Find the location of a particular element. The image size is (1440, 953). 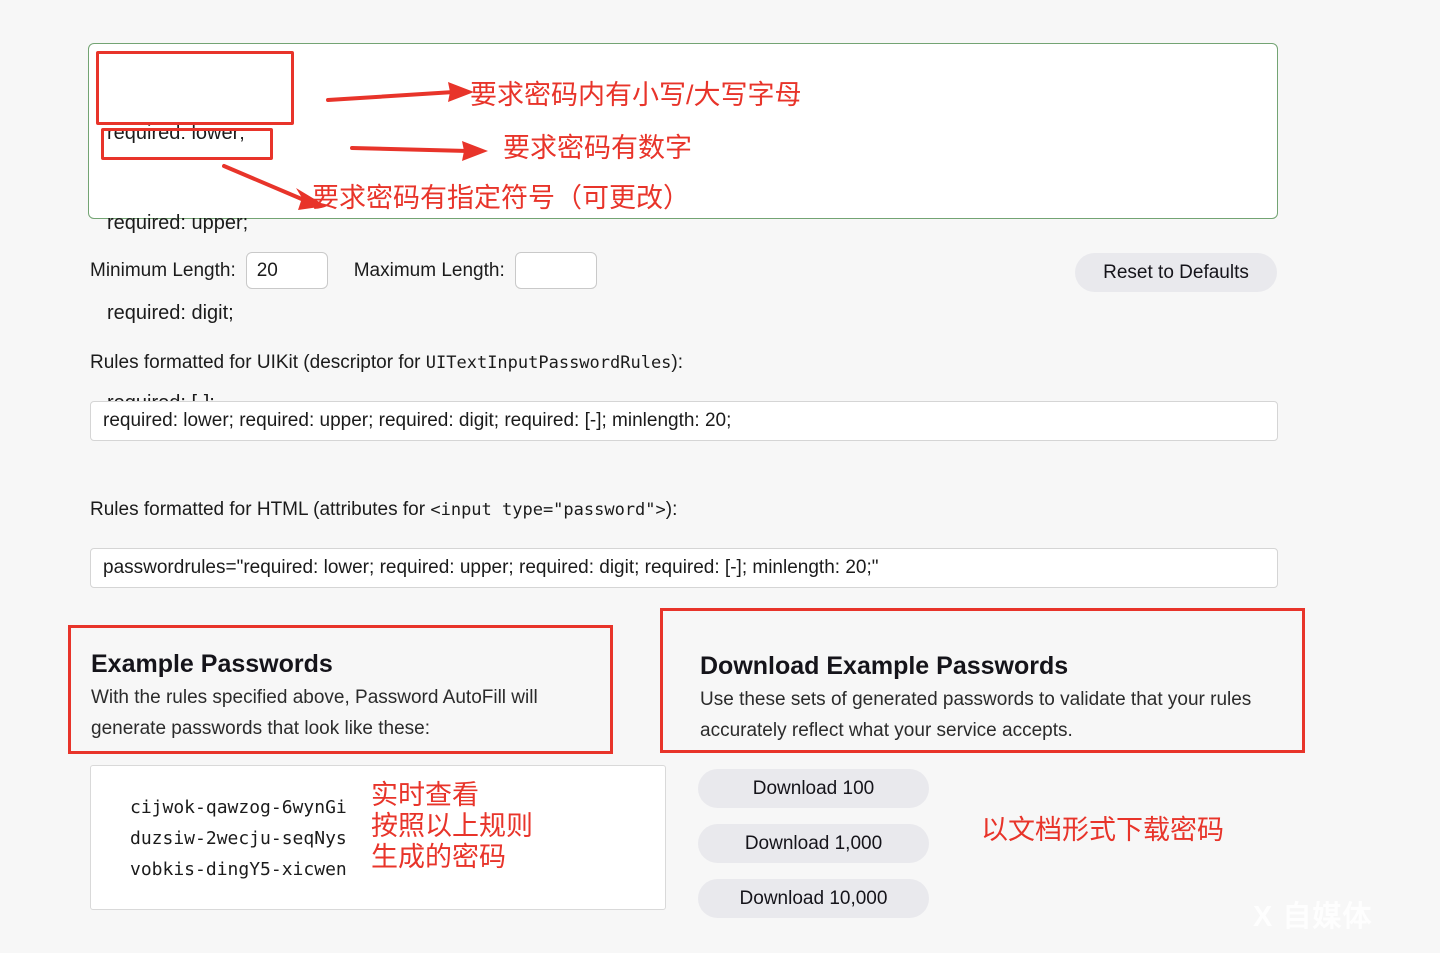

annotation-symbol: 要求密码有指定符号（可更改） is located at coordinates (501, 198).